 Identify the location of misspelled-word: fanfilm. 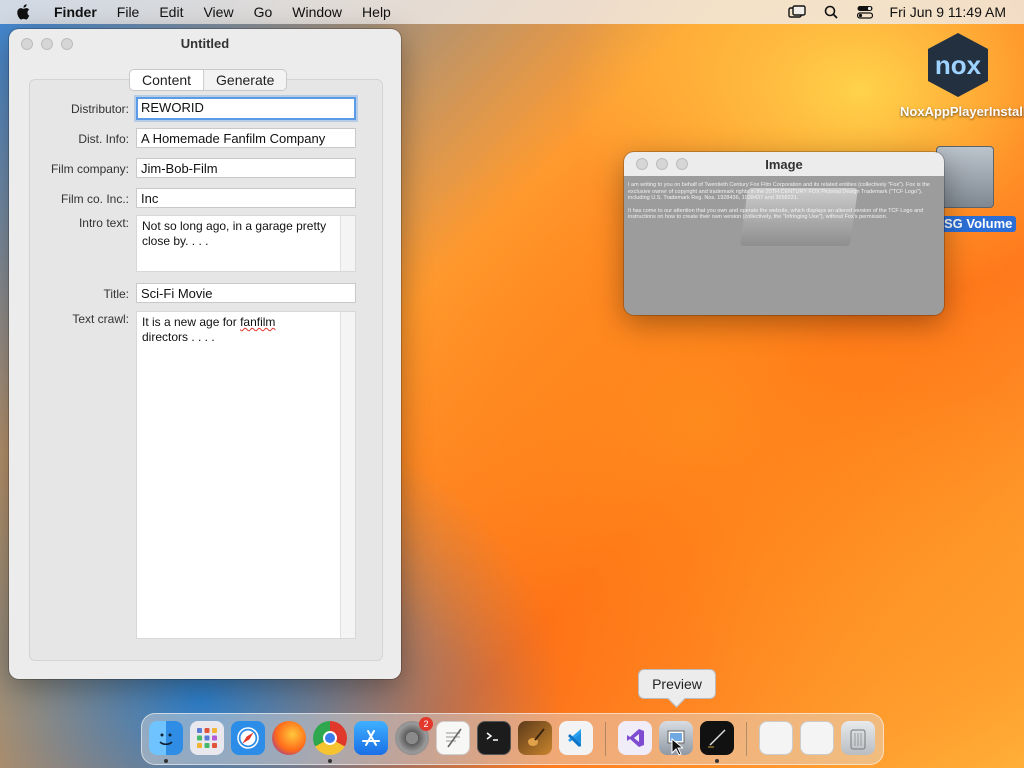
(258, 322).